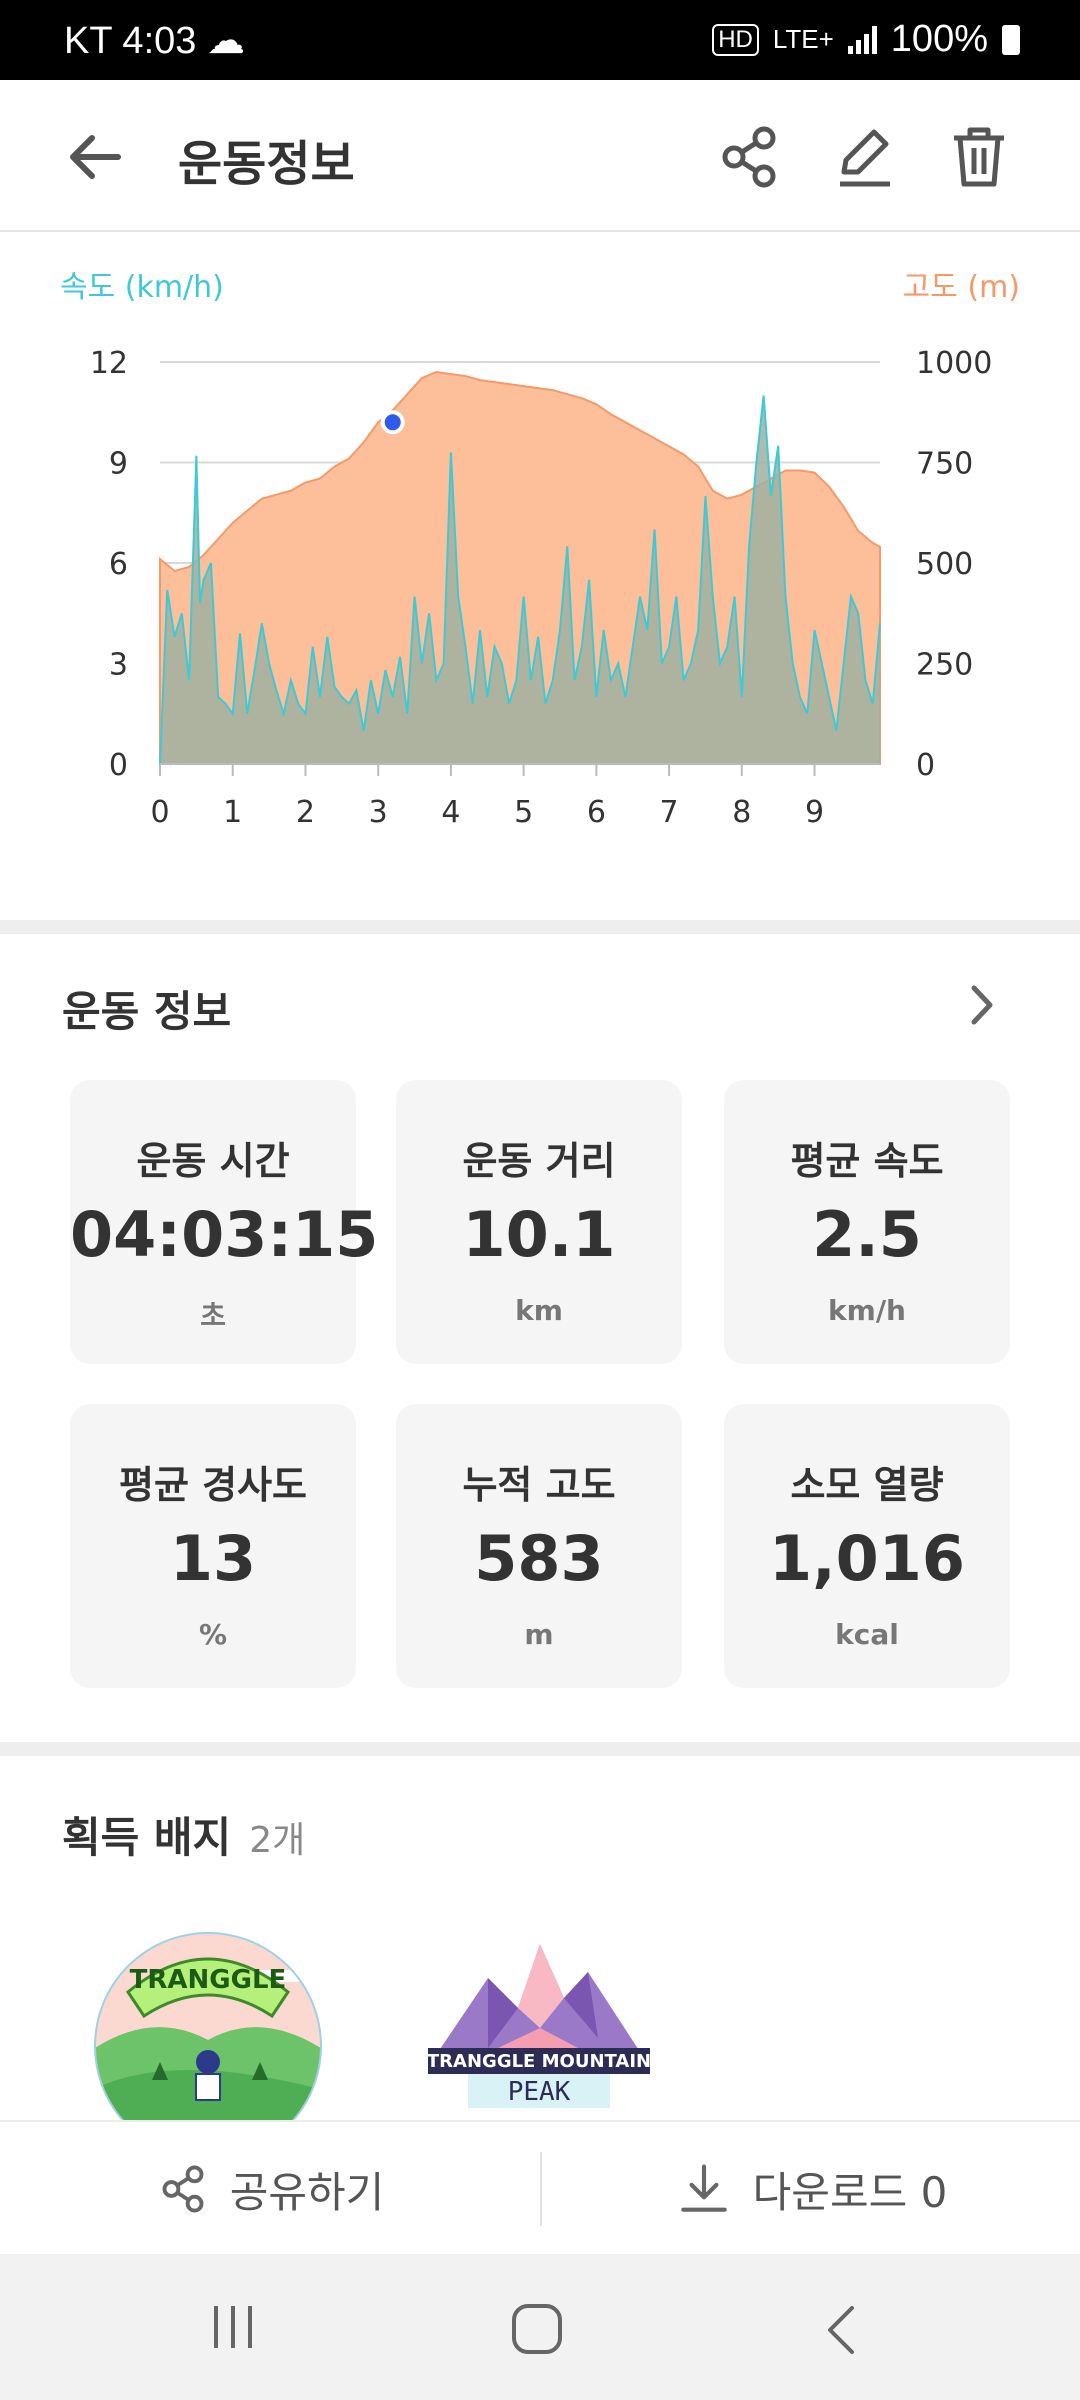 This screenshot has height=2400, width=1080. I want to click on trash-icon, so click(979, 157).